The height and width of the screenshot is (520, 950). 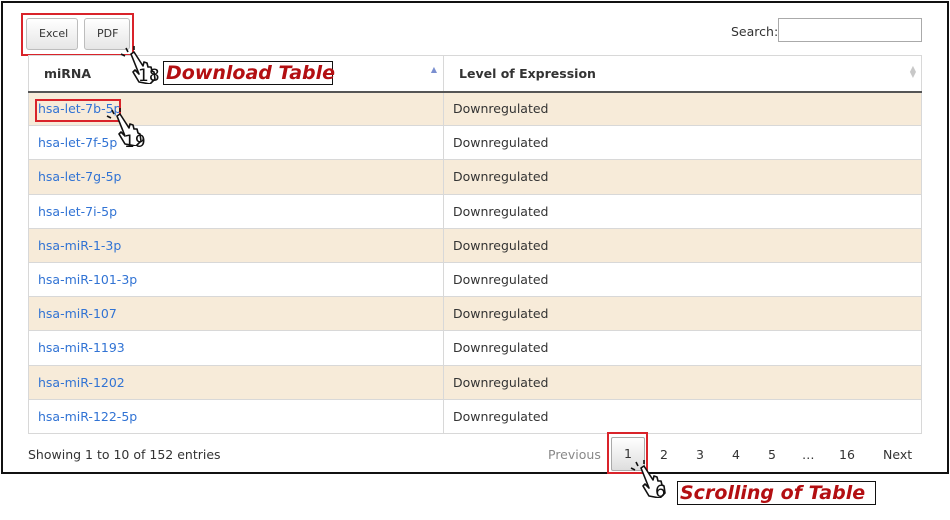 What do you see at coordinates (81, 382) in the screenshot?
I see `mirna-link: hsa-miR-1202` at bounding box center [81, 382].